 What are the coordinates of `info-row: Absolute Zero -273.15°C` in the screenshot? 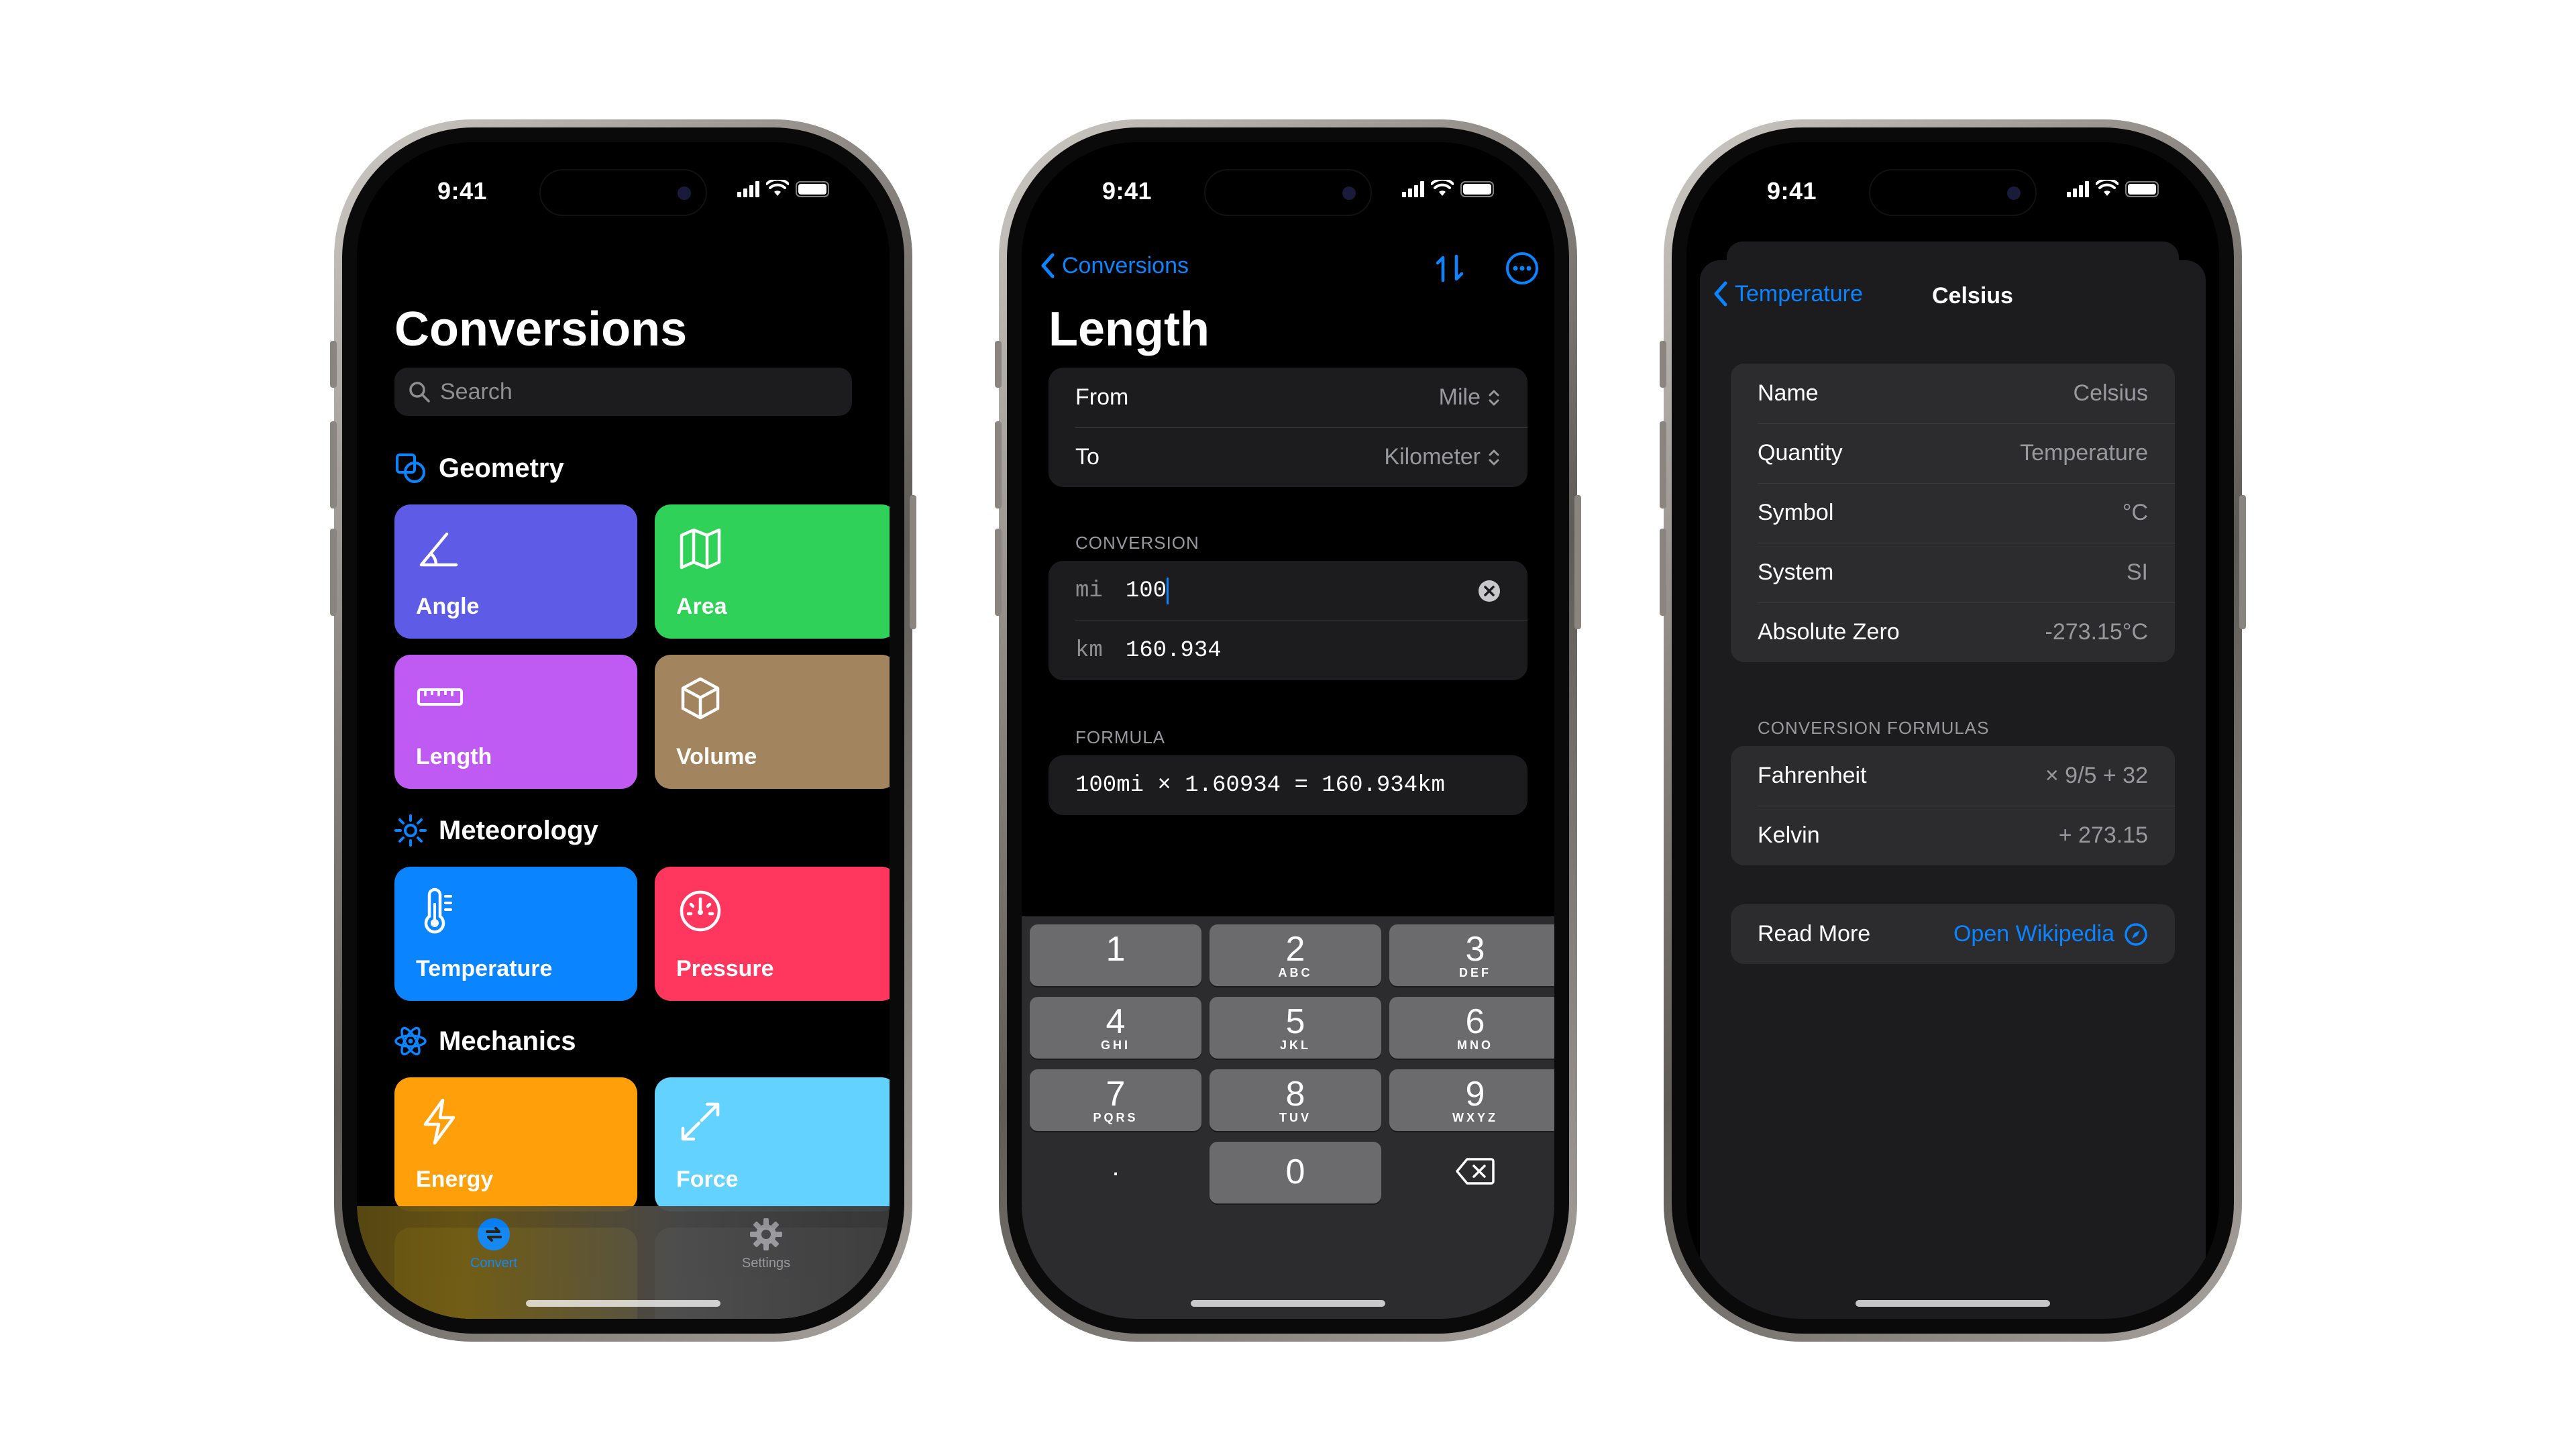 It's located at (1953, 632).